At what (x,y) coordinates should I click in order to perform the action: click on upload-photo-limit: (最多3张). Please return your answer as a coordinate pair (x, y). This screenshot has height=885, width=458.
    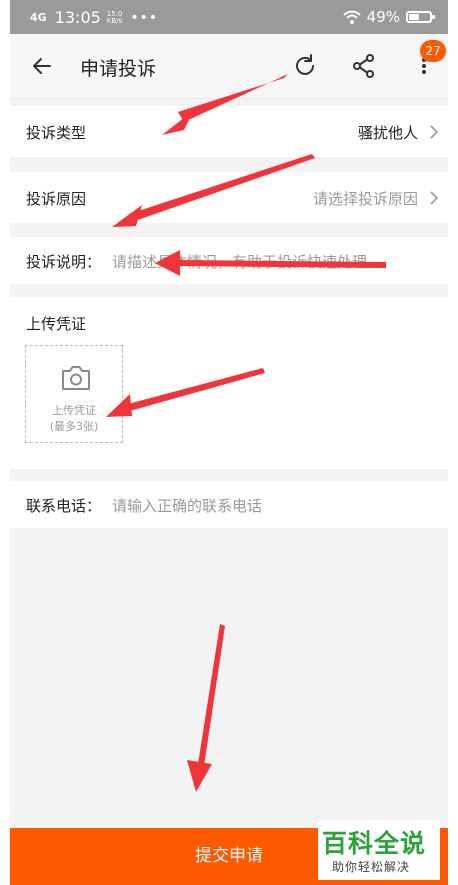
    Looking at the image, I should click on (74, 426).